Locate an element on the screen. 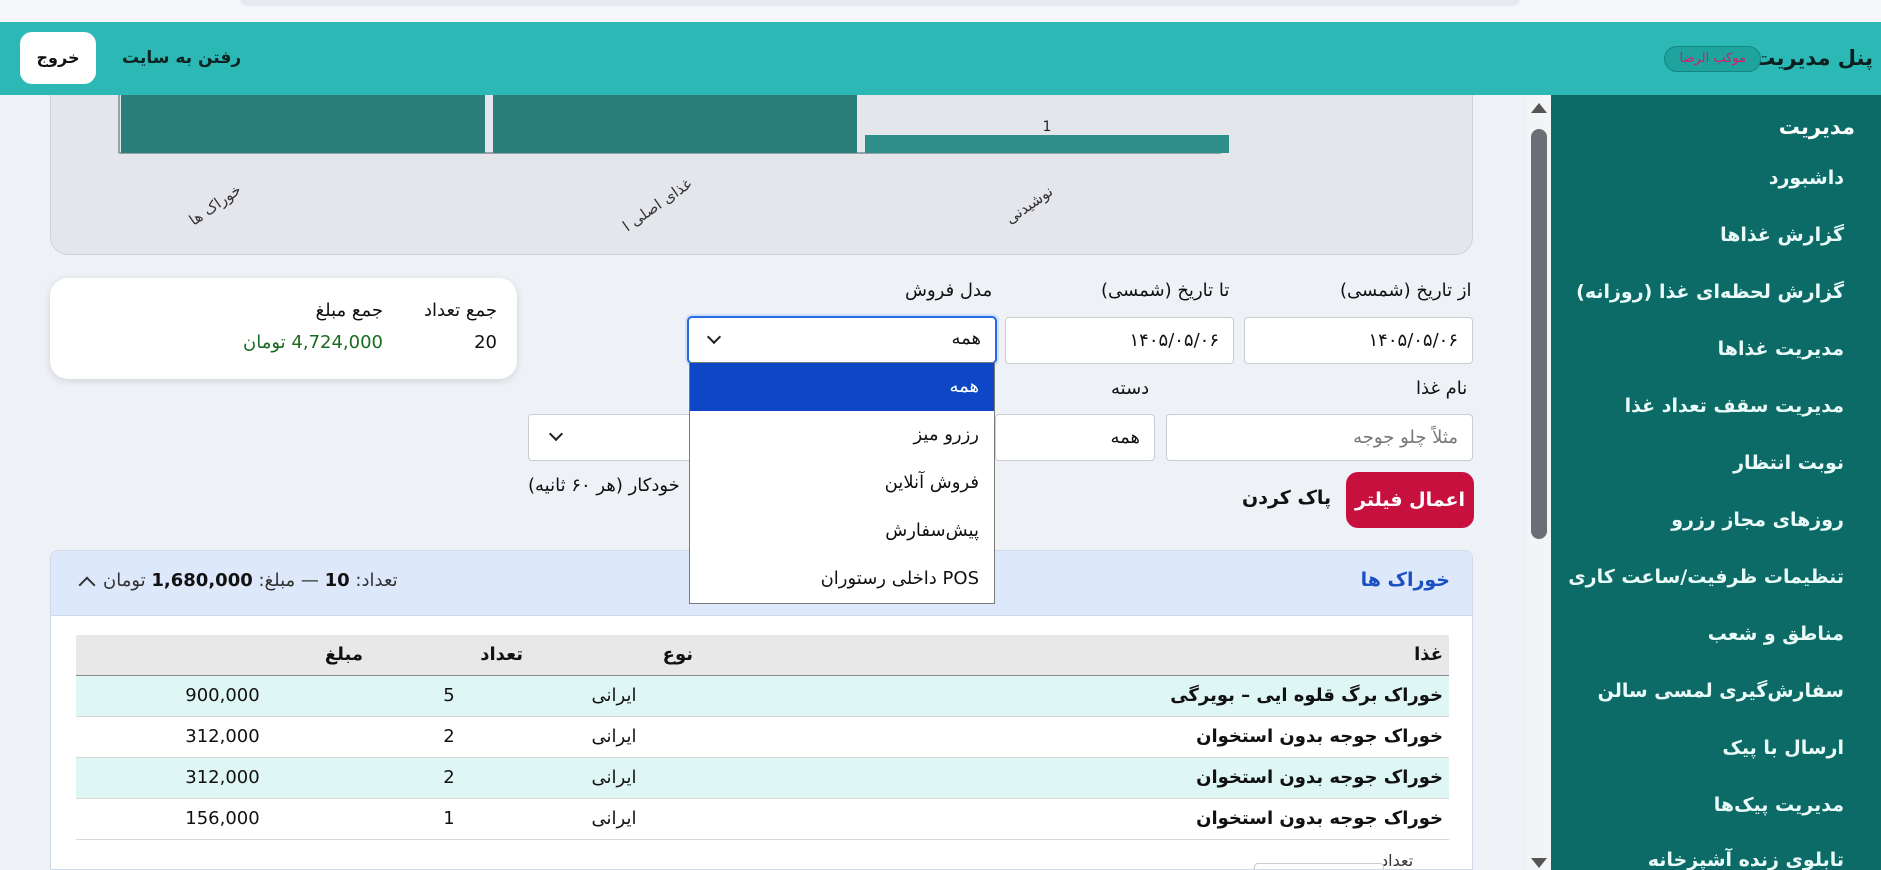 The height and width of the screenshot is (870, 1881). cell-qty: 1 is located at coordinates (449, 819).